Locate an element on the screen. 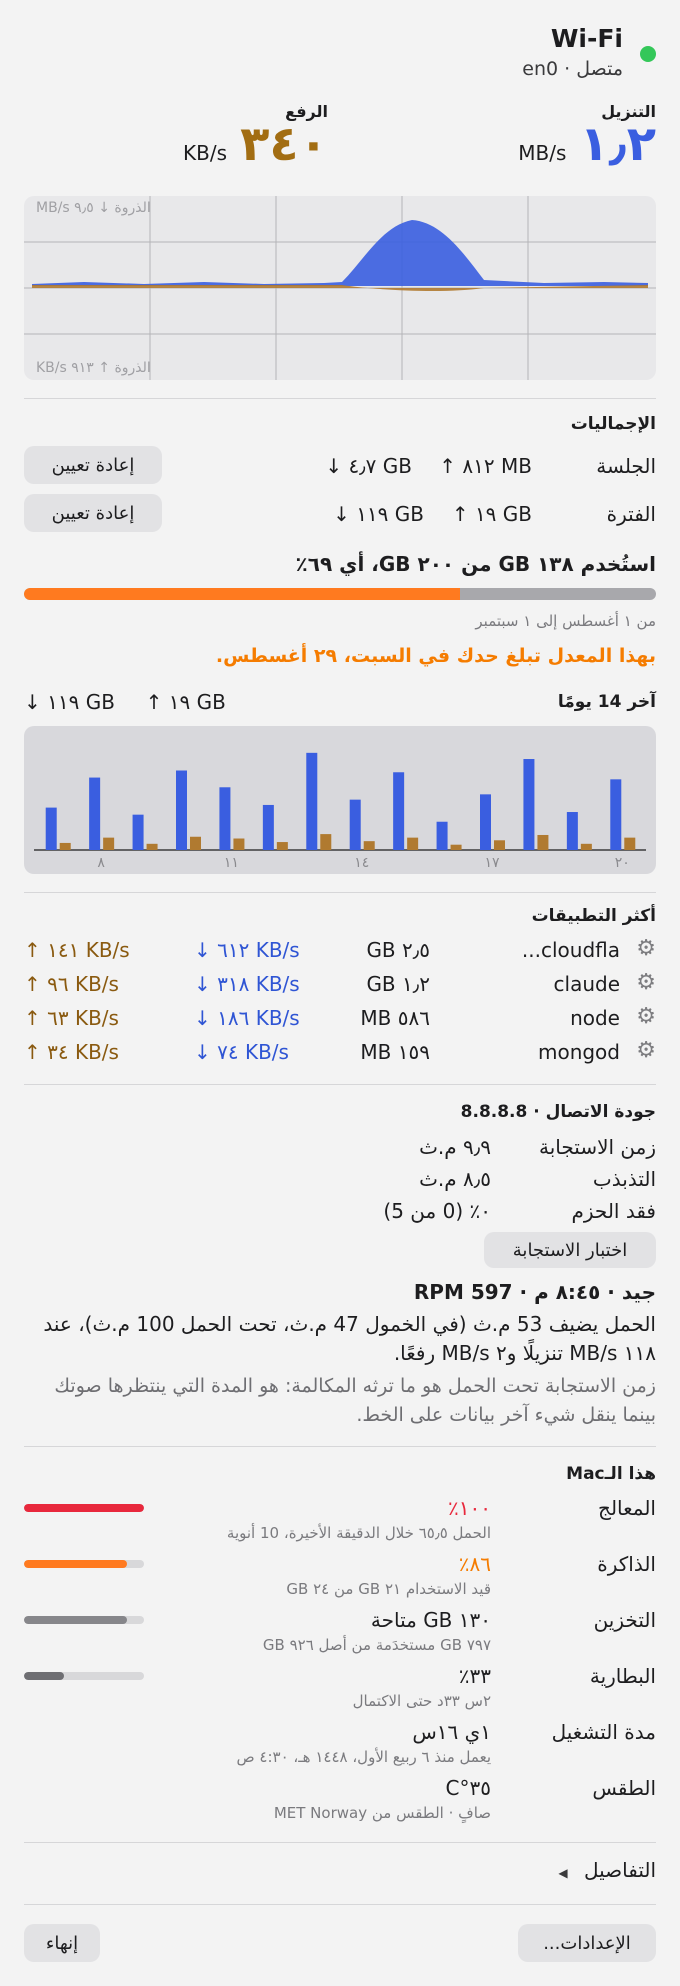 Image resolution: width=680 pixels, height=1986 pixels. network-title: Wi-Fi is located at coordinates (586, 38).